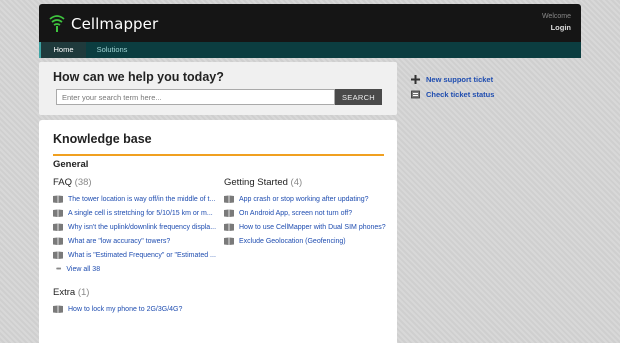 The height and width of the screenshot is (343, 620). I want to click on category-count: (1), so click(83, 292).